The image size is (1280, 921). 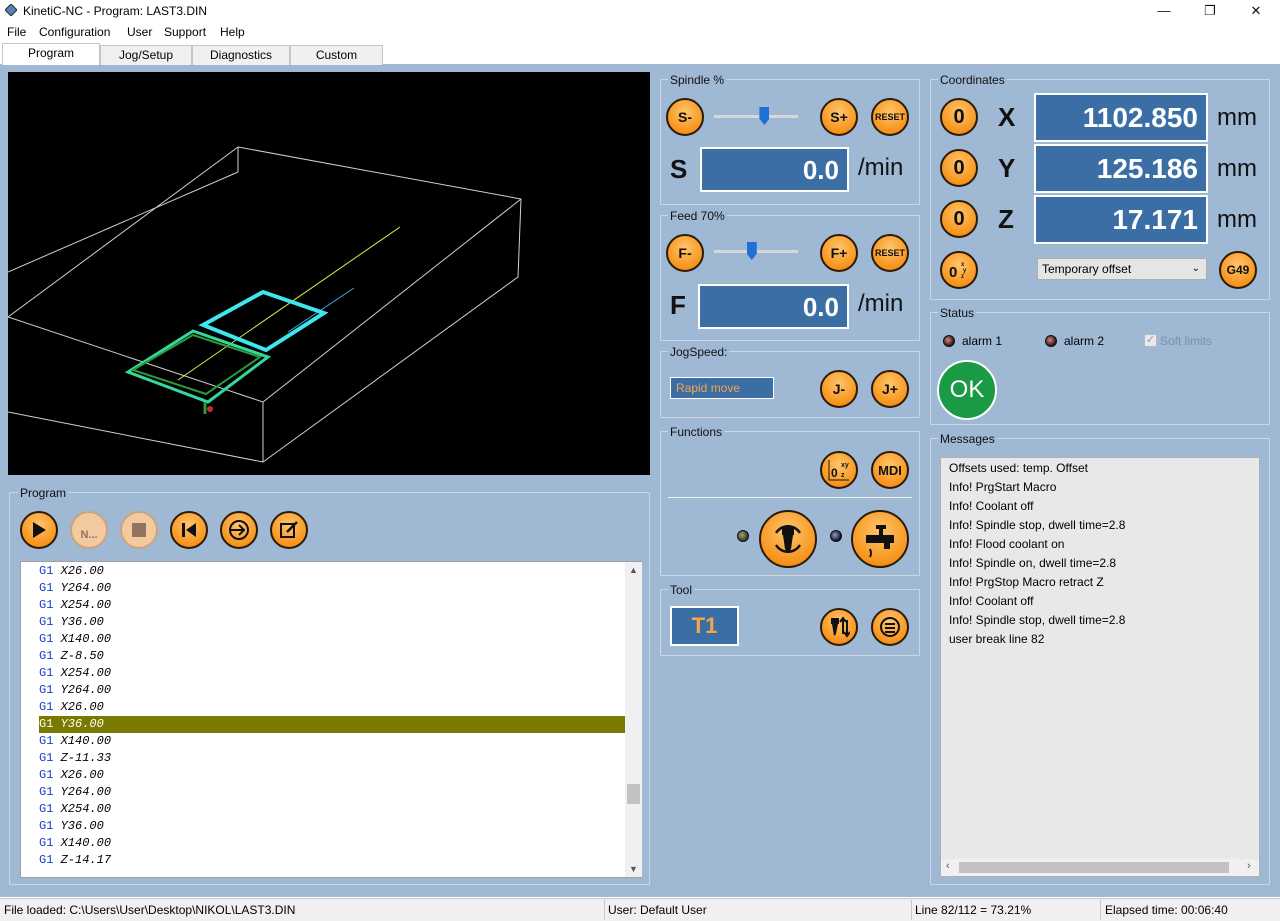 I want to click on scroll-thumb, so click(x=633, y=794).